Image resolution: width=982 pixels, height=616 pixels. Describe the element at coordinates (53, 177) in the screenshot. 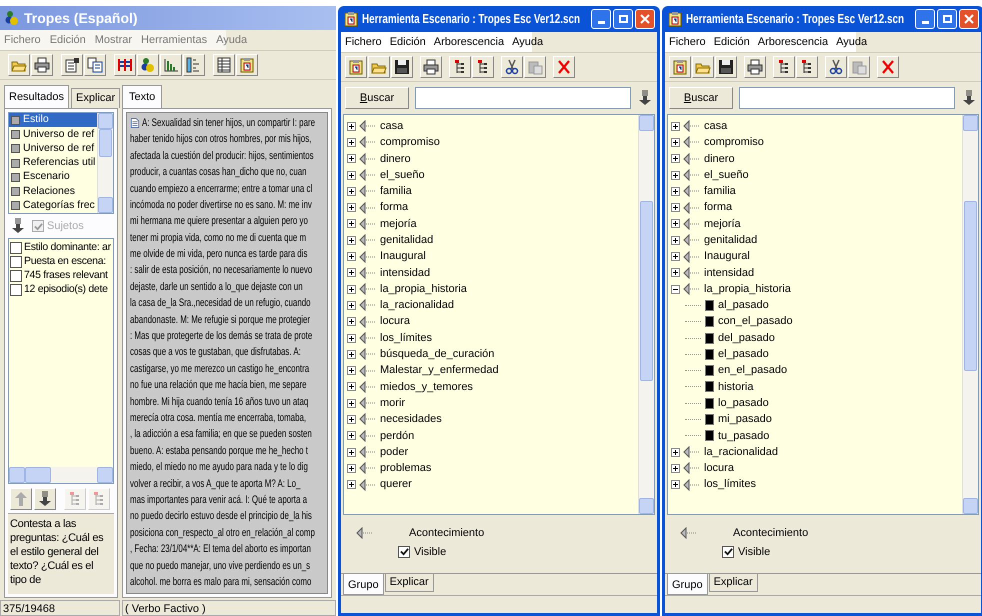

I see `list-item: Escenario` at that location.